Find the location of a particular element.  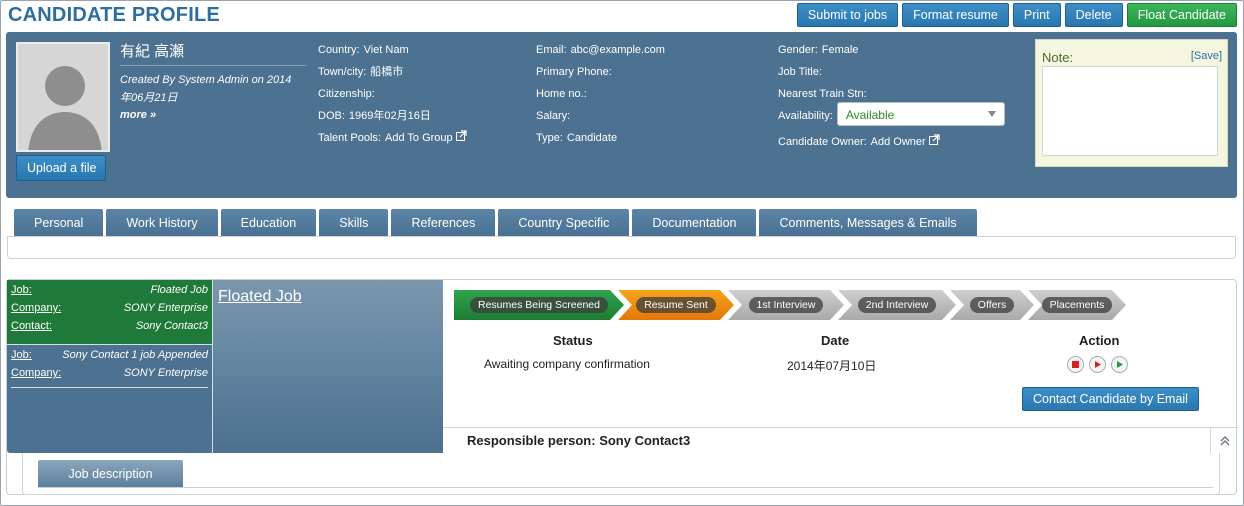

candidate-owner-label: Candidate Owner: is located at coordinates (822, 142).